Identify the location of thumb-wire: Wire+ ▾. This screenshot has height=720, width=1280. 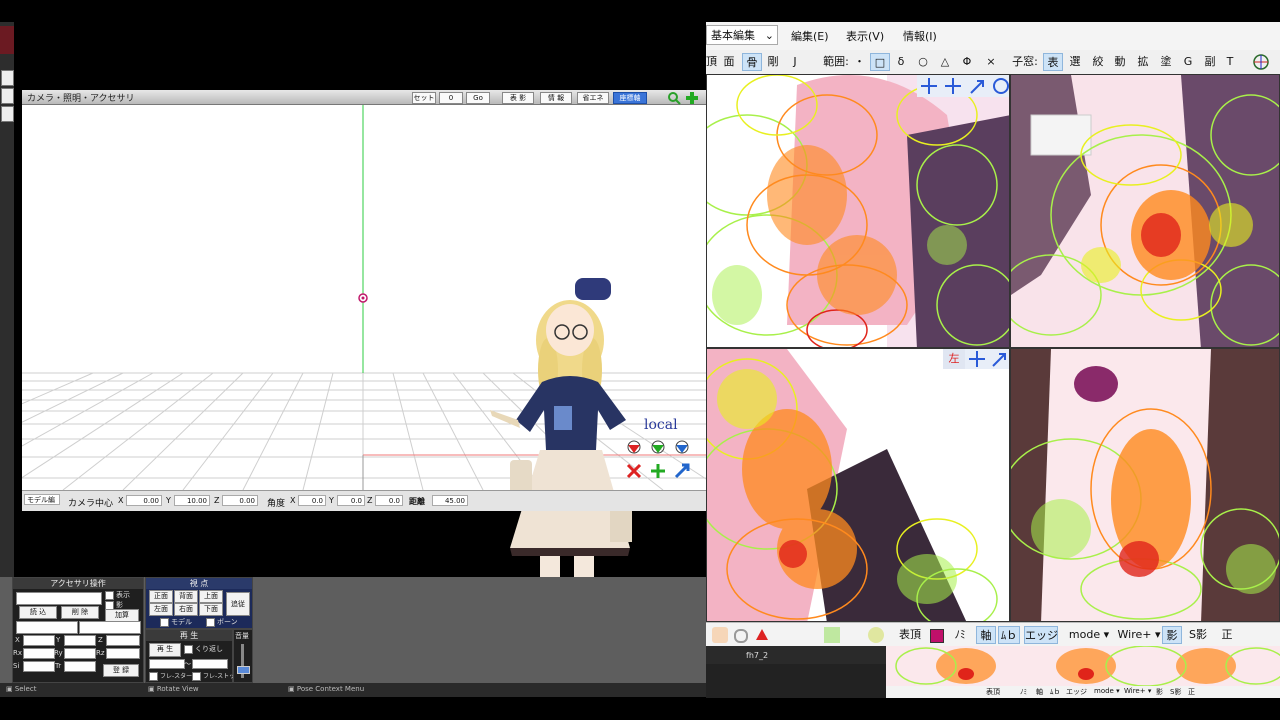
(1137, 691).